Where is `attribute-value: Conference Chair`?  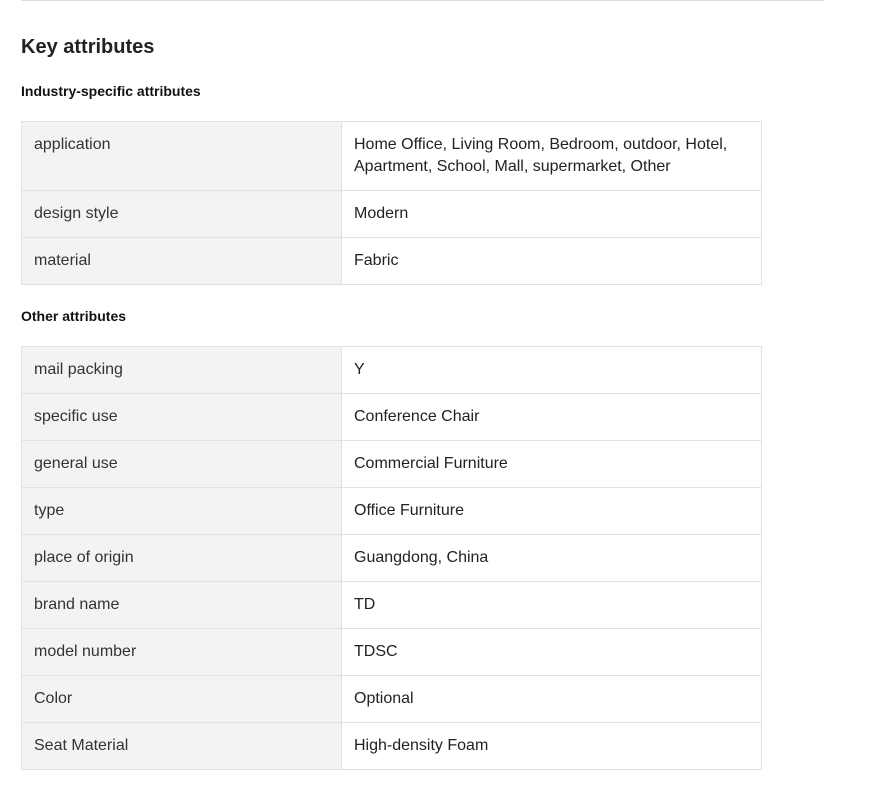
attribute-value: Conference Chair is located at coordinates (551, 417).